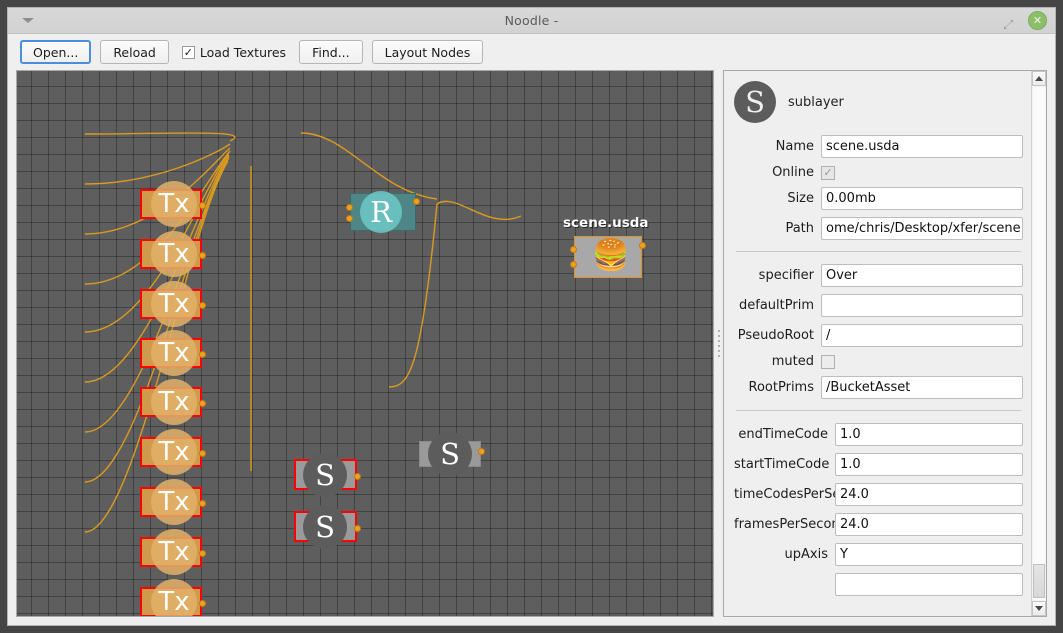 The width and height of the screenshot is (1063, 633). What do you see at coordinates (383, 212) in the screenshot?
I see `node-root: R` at bounding box center [383, 212].